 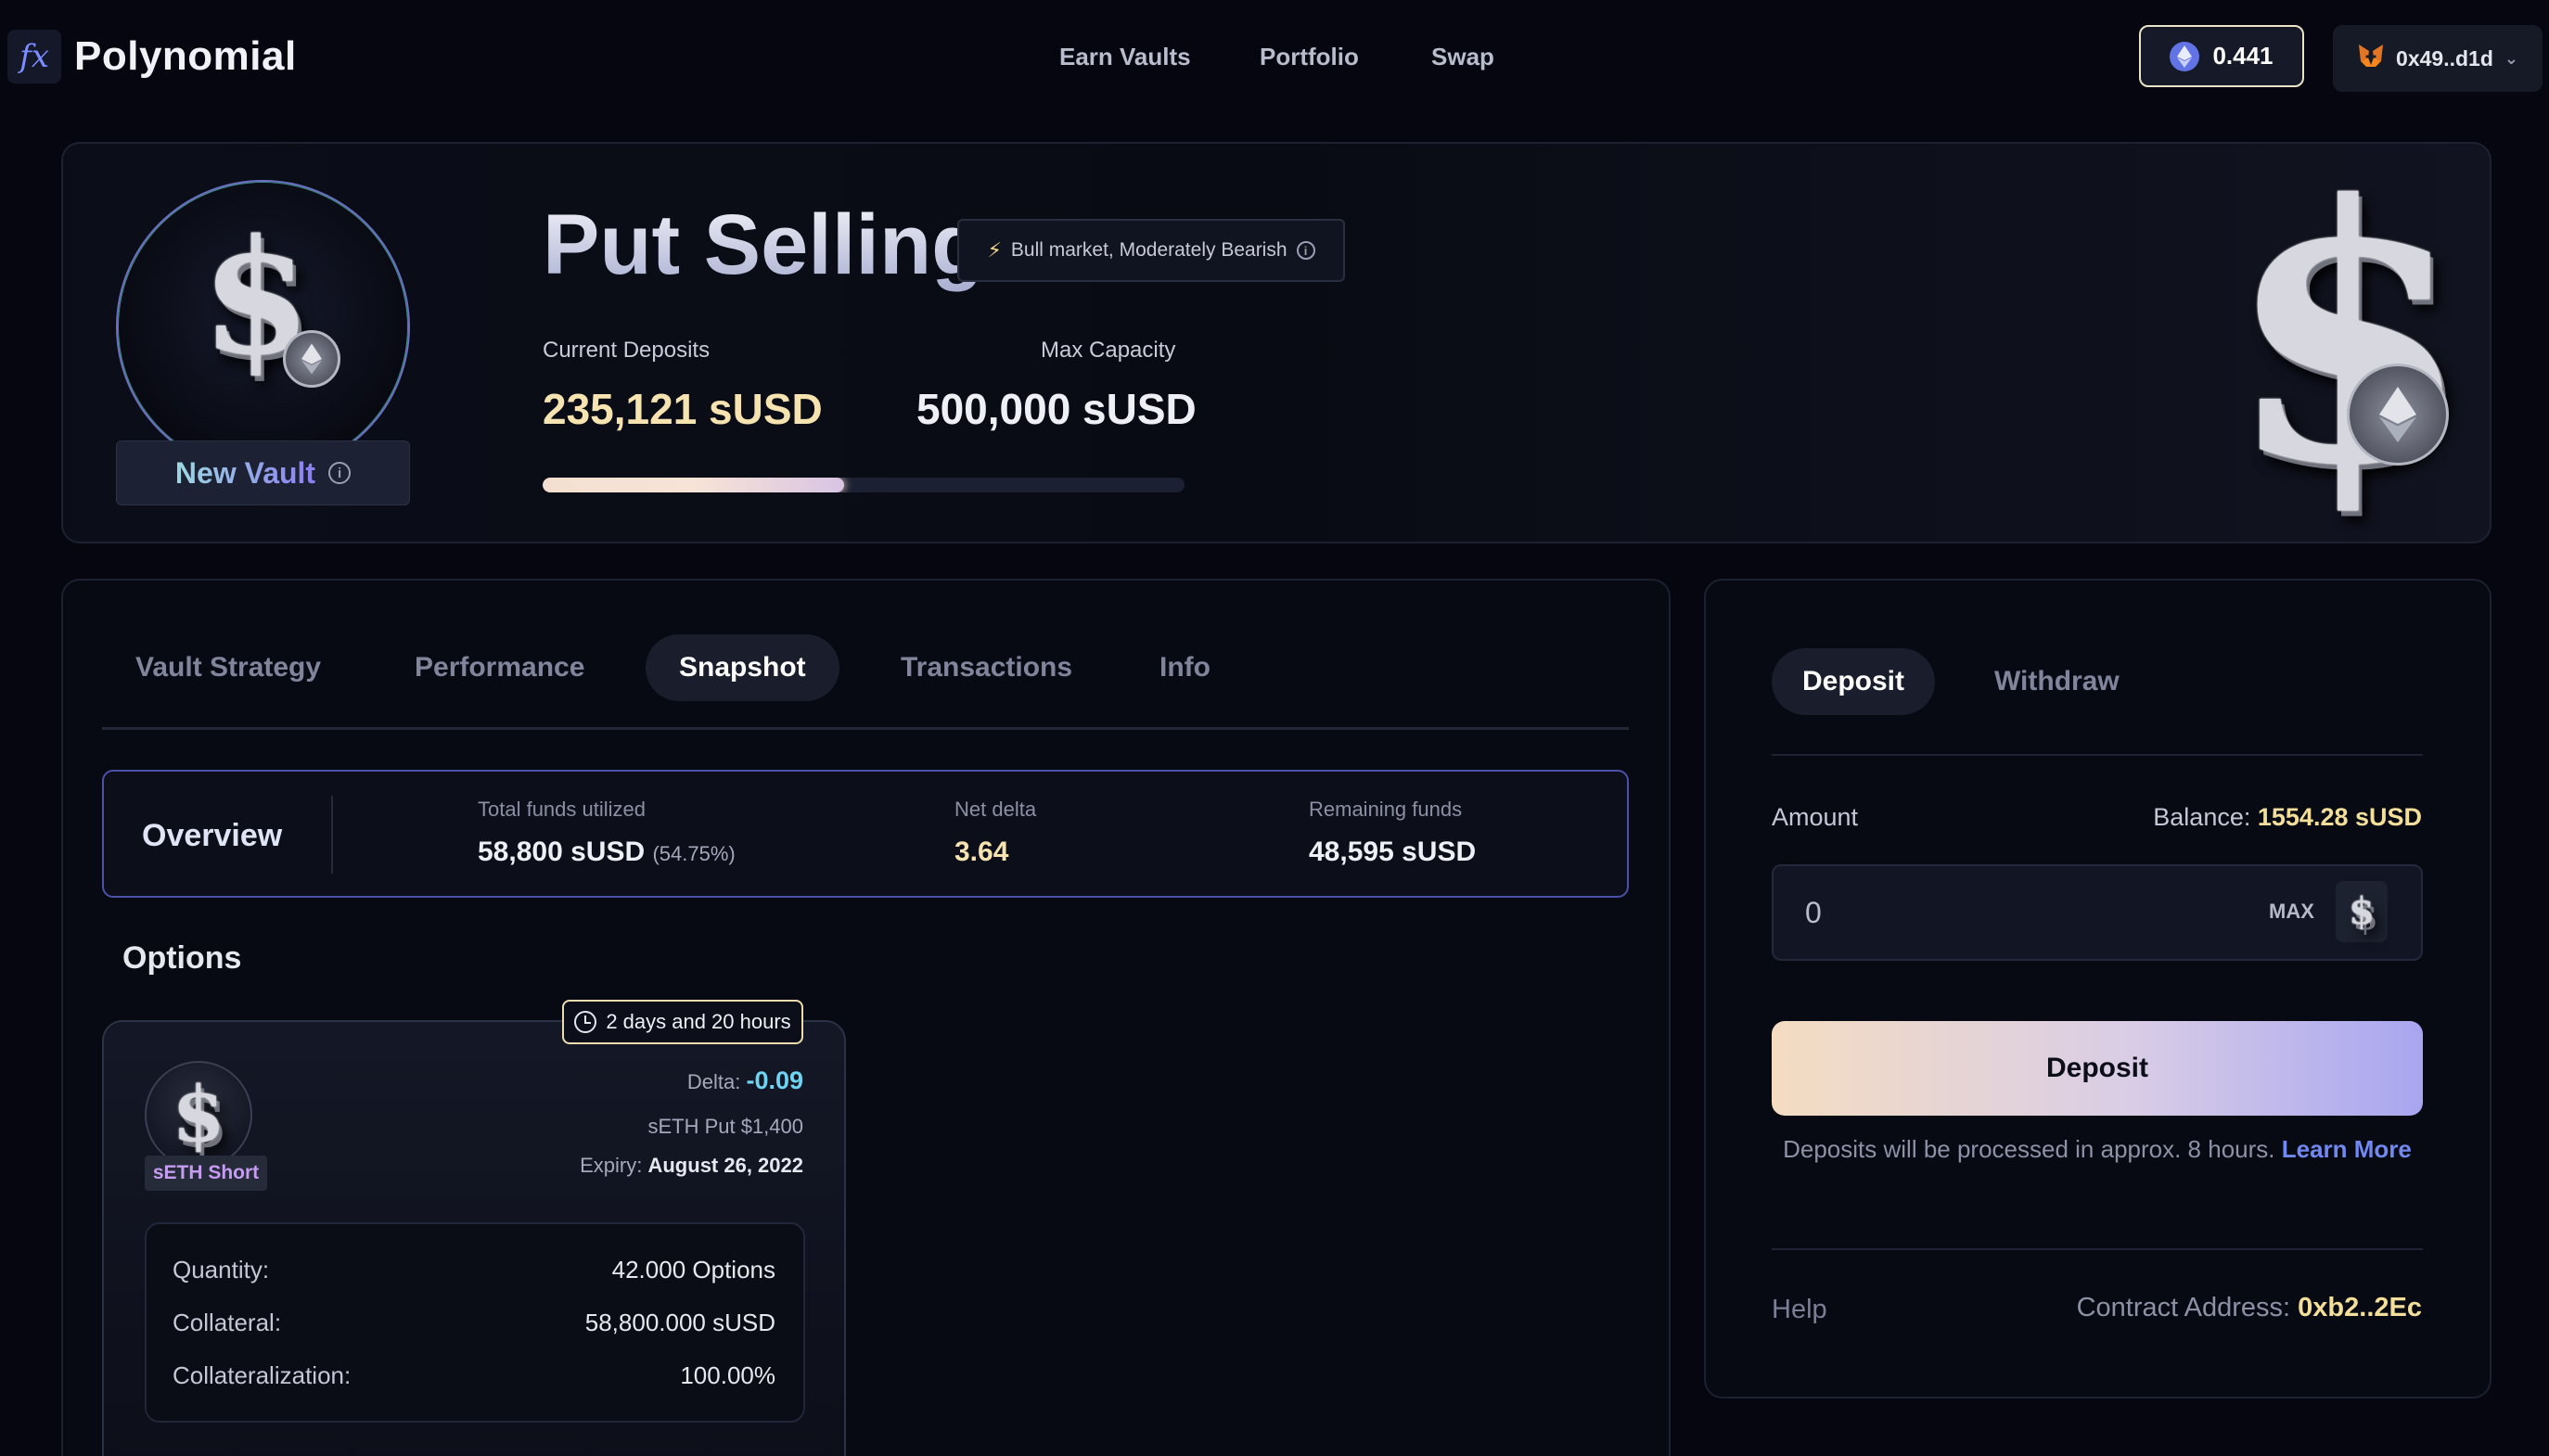 What do you see at coordinates (1125, 57) in the screenshot?
I see `nav-earn-vaults: Earn Vaults` at bounding box center [1125, 57].